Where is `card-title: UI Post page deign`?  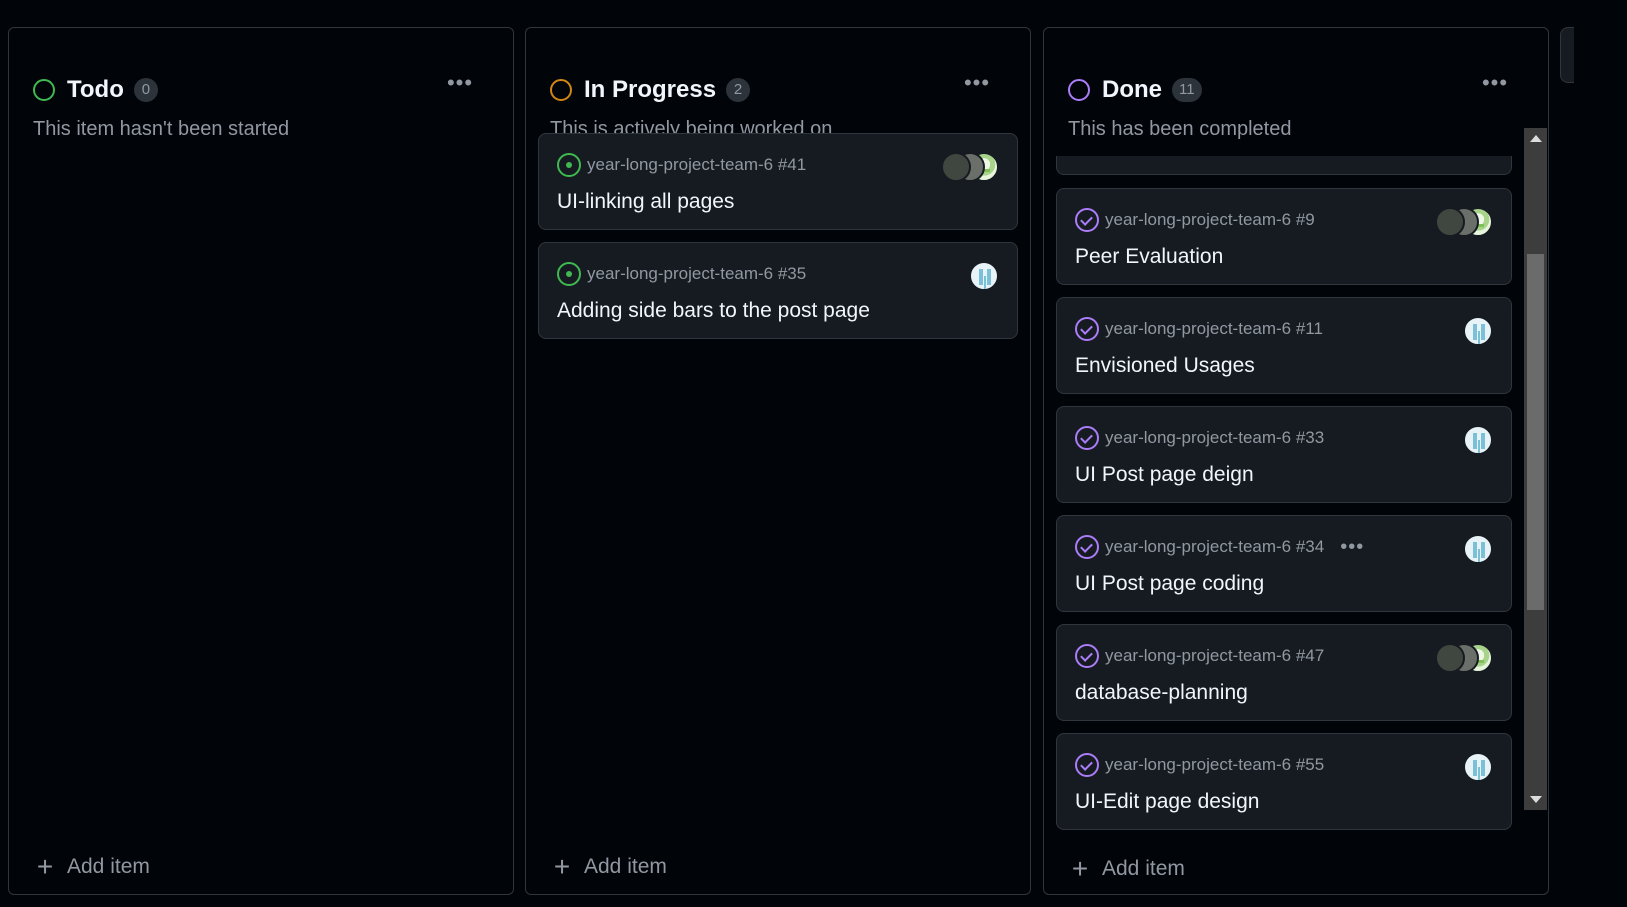 card-title: UI Post page deign is located at coordinates (1164, 475).